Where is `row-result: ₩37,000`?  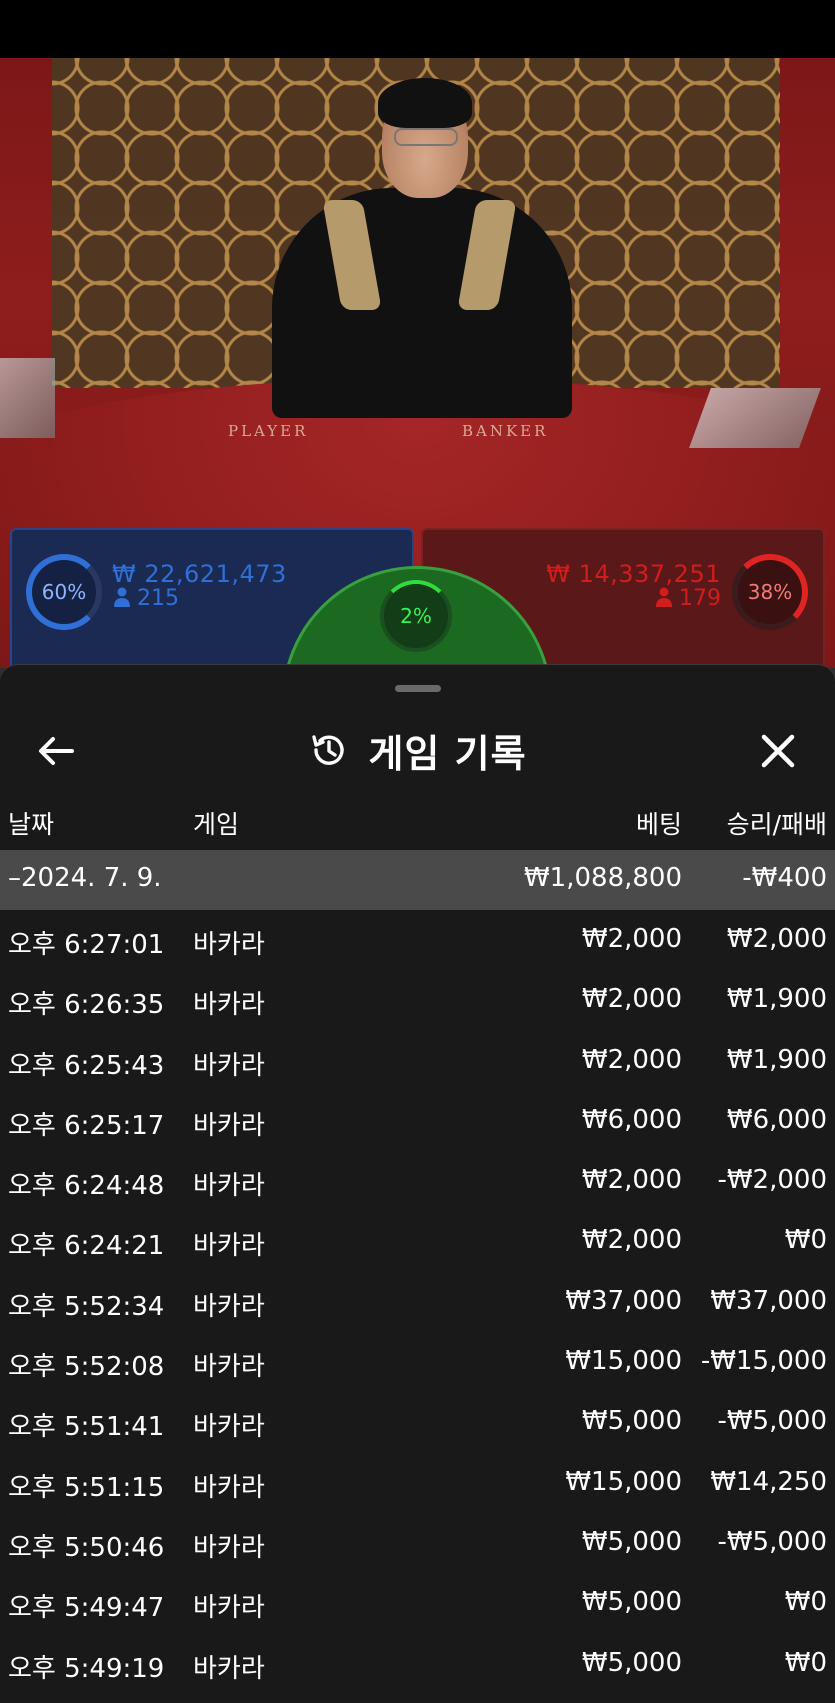 row-result: ₩37,000 is located at coordinates (768, 1300).